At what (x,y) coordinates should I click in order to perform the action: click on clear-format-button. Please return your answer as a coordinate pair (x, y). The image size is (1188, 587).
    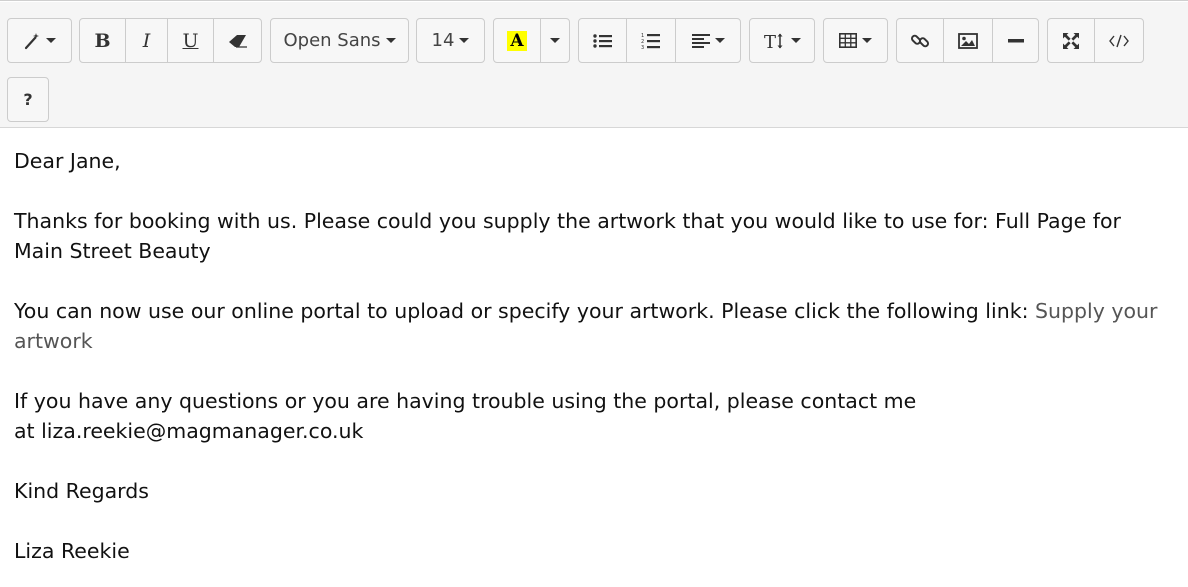
    Looking at the image, I should click on (237, 40).